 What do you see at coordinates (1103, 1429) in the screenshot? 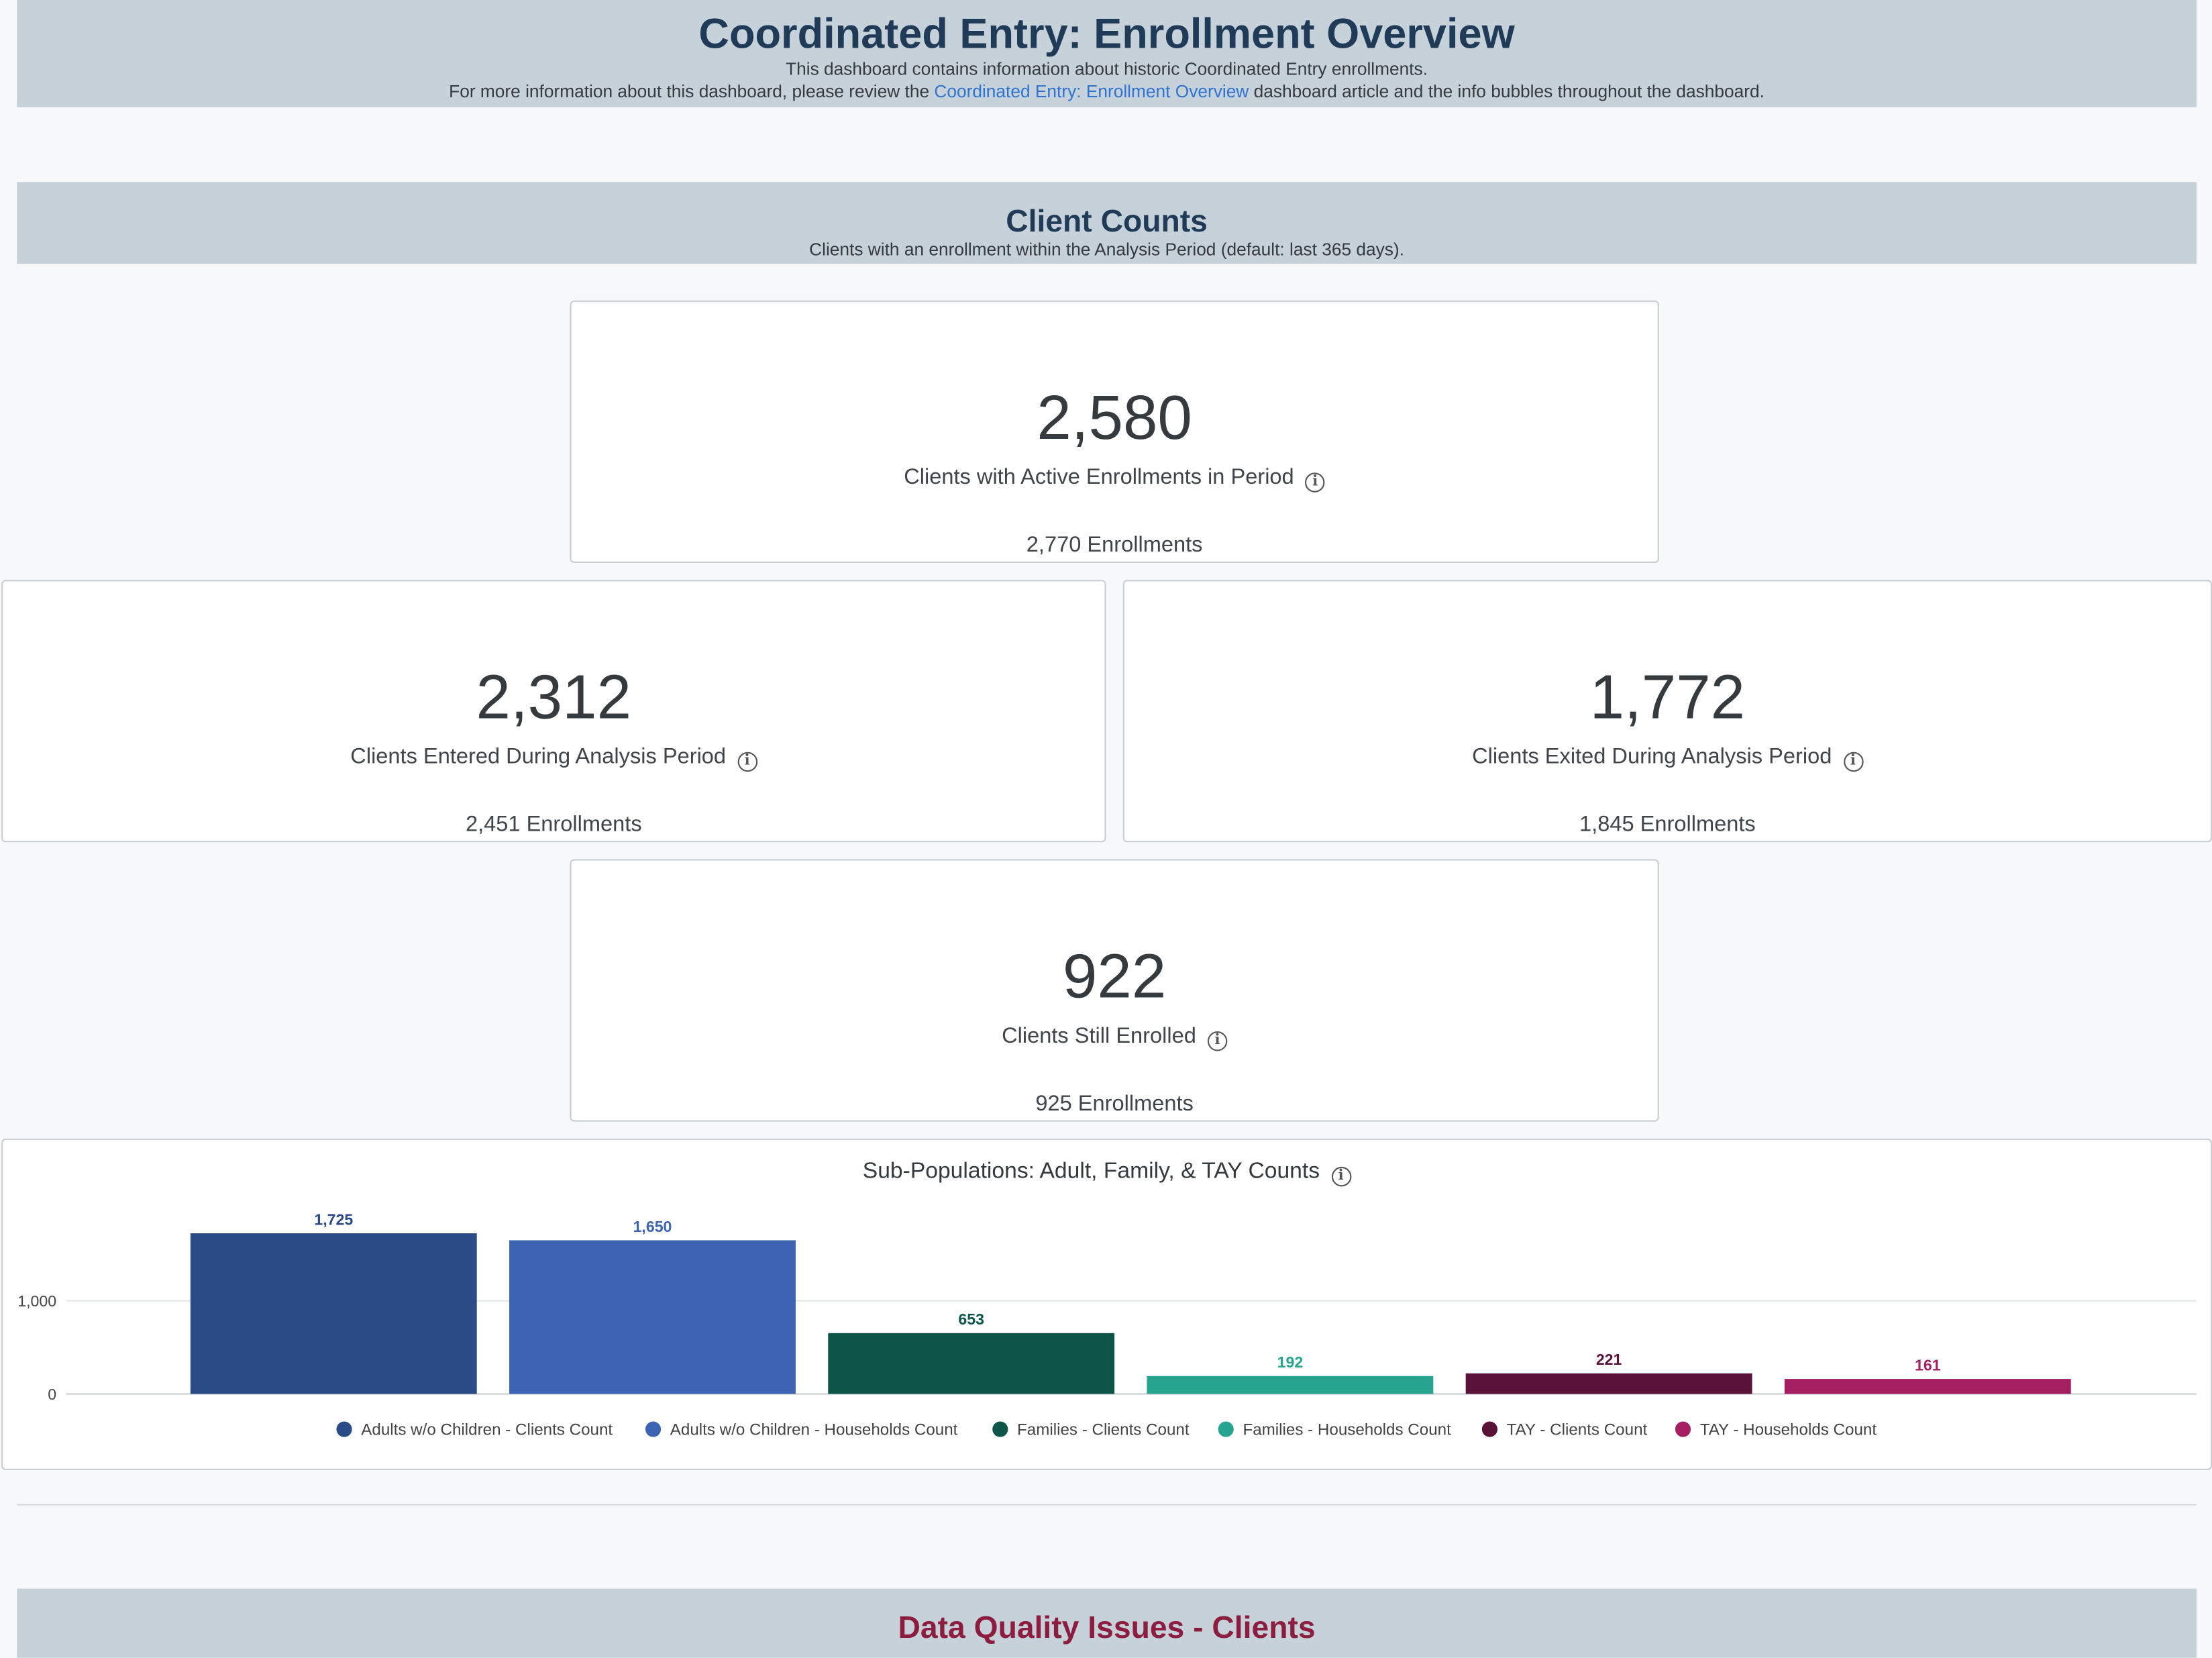
I see `legend-item-label: Families - Clients Count` at bounding box center [1103, 1429].